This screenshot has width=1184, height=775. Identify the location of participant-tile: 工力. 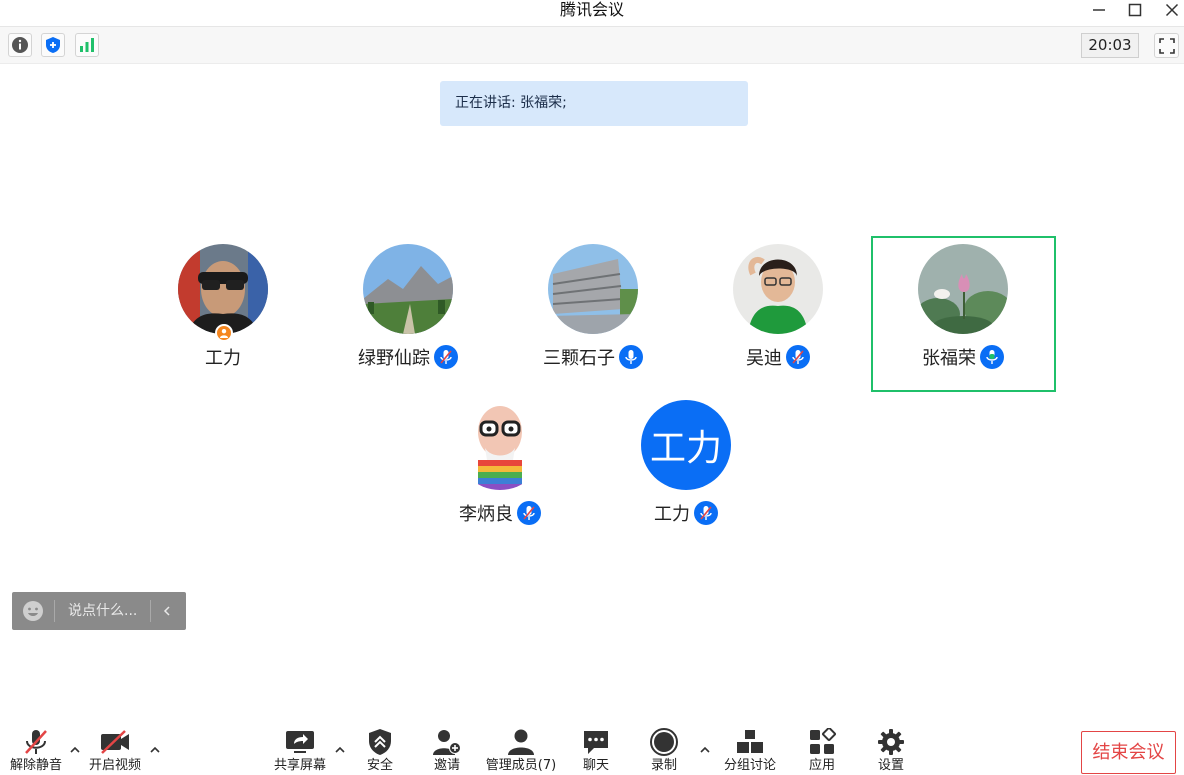
(223, 319).